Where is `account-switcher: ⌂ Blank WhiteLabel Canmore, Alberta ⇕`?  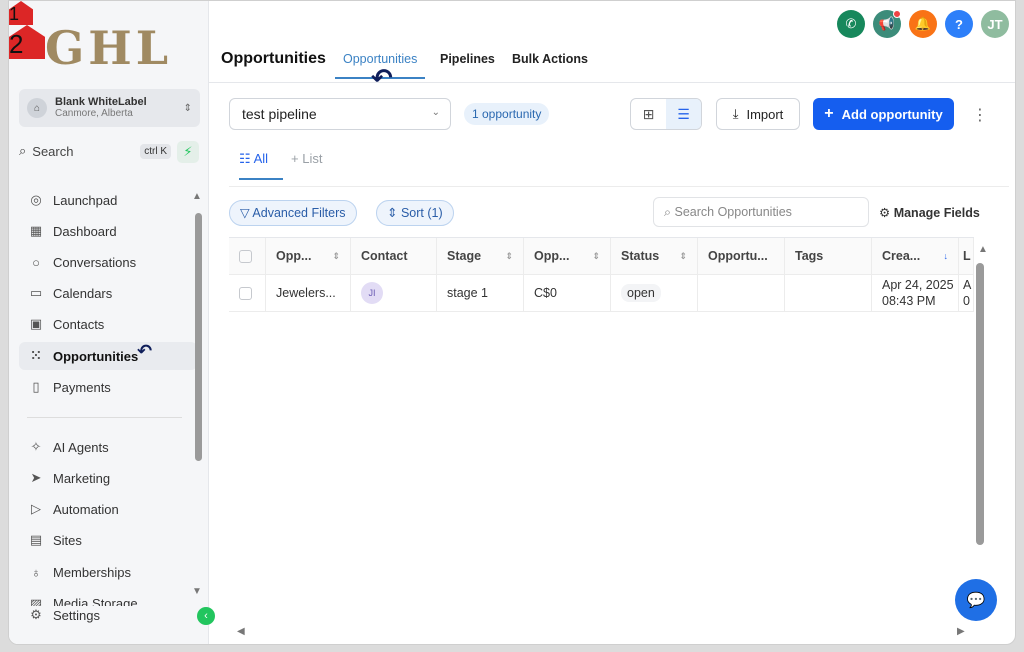
account-switcher: ⌂ Blank WhiteLabel Canmore, Alberta ⇕ is located at coordinates (109, 108).